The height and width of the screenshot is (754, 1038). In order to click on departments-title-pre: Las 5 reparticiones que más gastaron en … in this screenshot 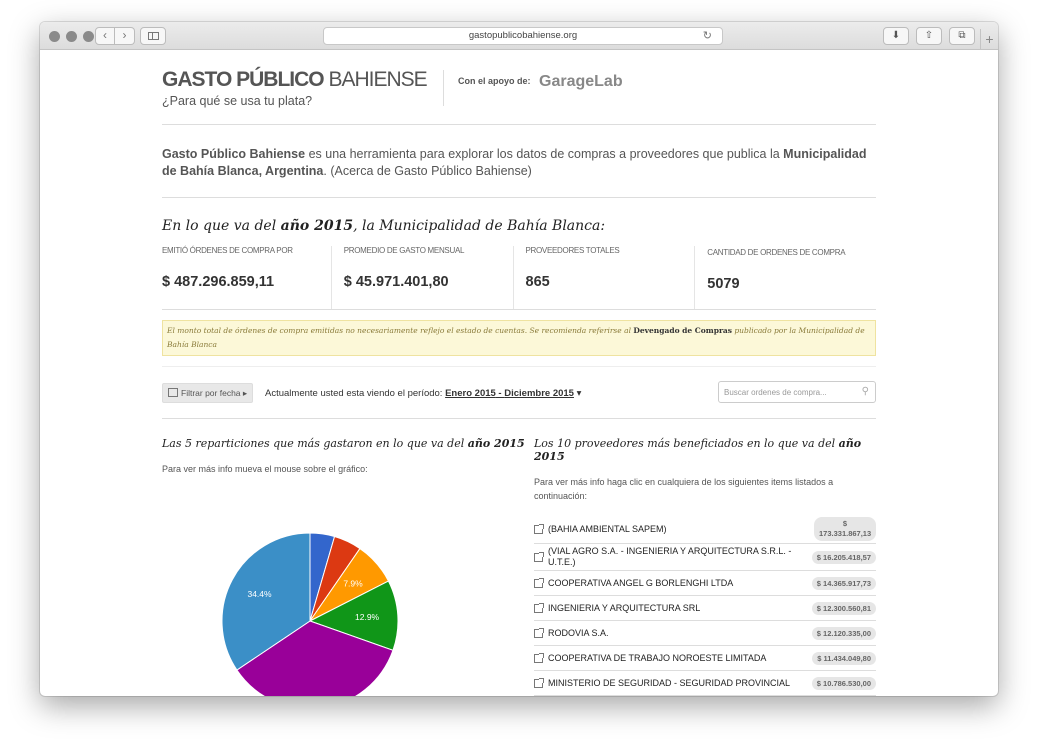, I will do `click(315, 443)`.